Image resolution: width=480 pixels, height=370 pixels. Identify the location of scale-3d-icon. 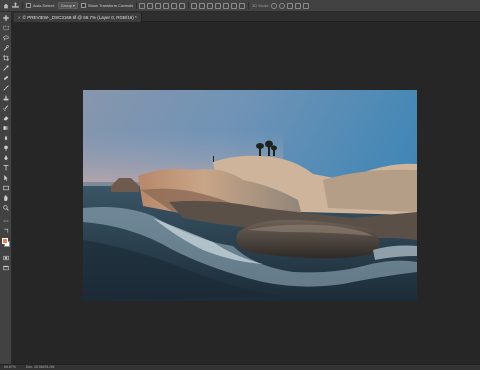
(306, 5).